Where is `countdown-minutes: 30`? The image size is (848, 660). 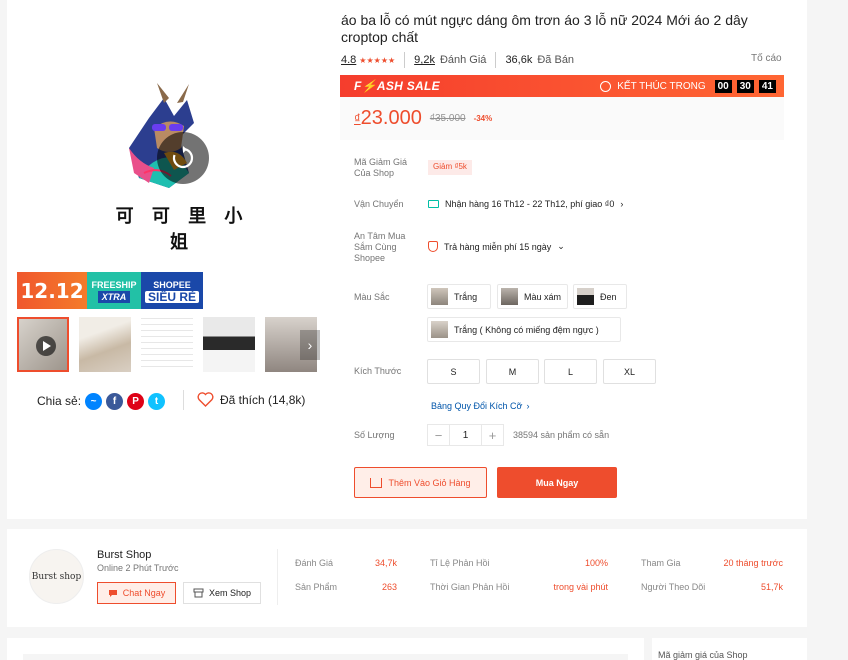
countdown-minutes: 30 is located at coordinates (745, 86).